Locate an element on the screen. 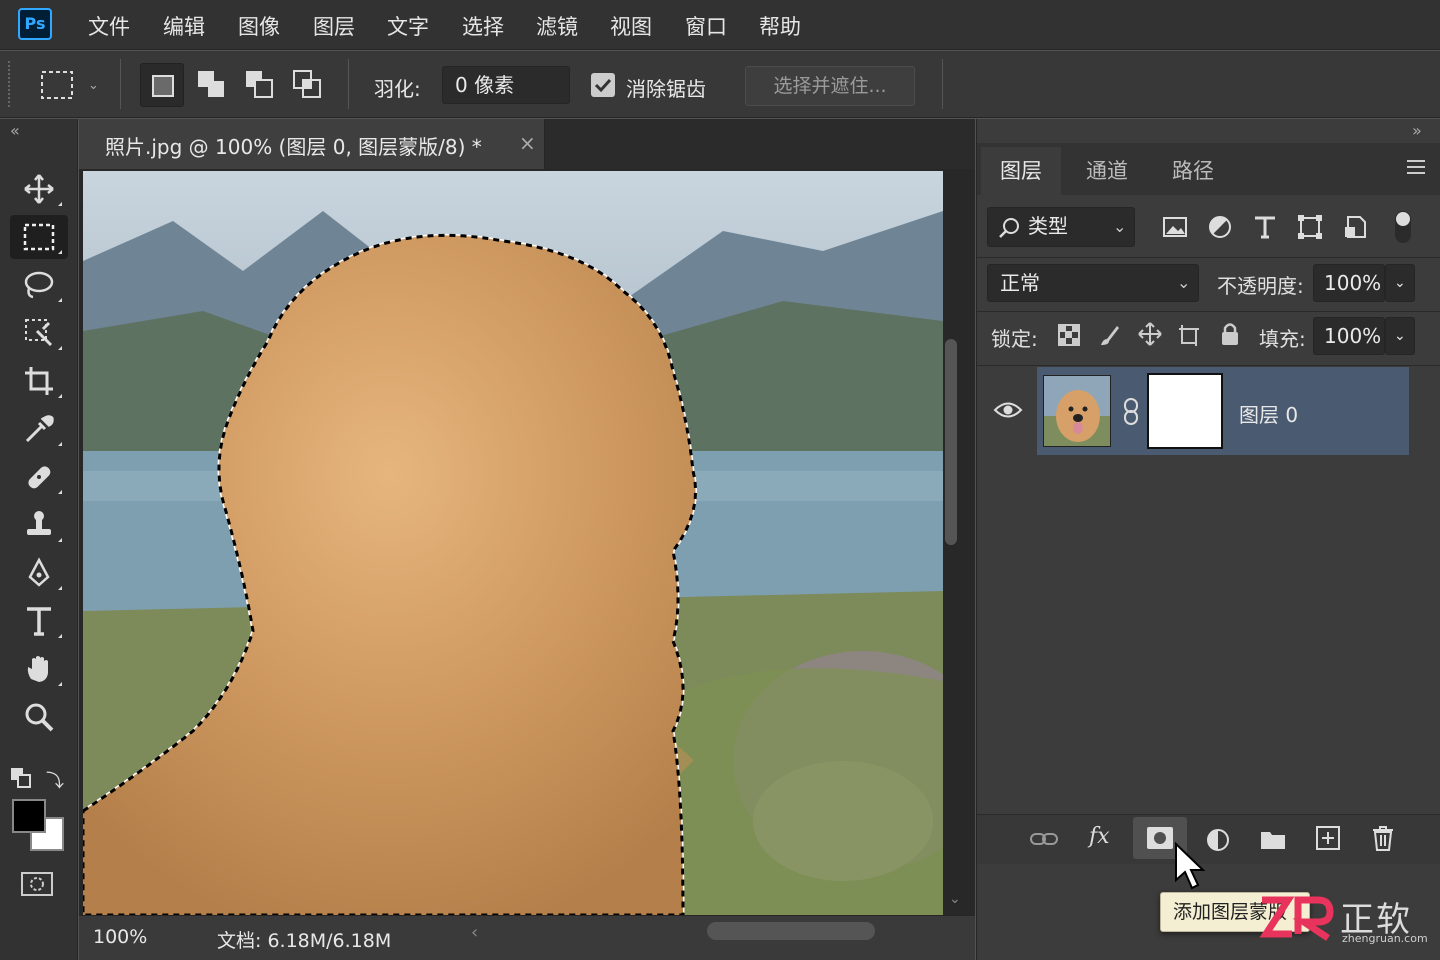 The width and height of the screenshot is (1440, 960). antialias-checkbox is located at coordinates (603, 85).